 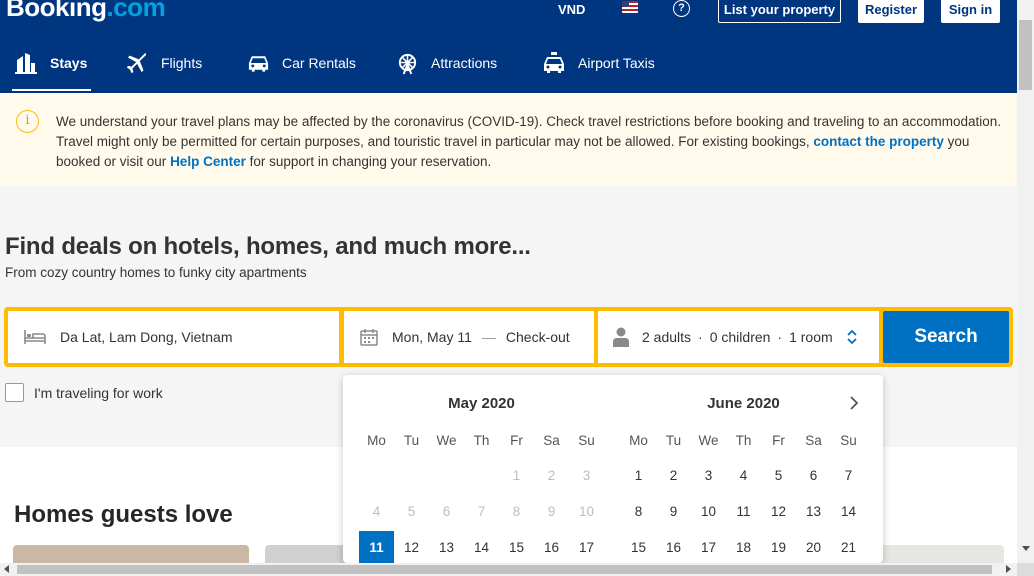 I want to click on homes-guests-love-heading: Homes guests love, so click(x=123, y=514).